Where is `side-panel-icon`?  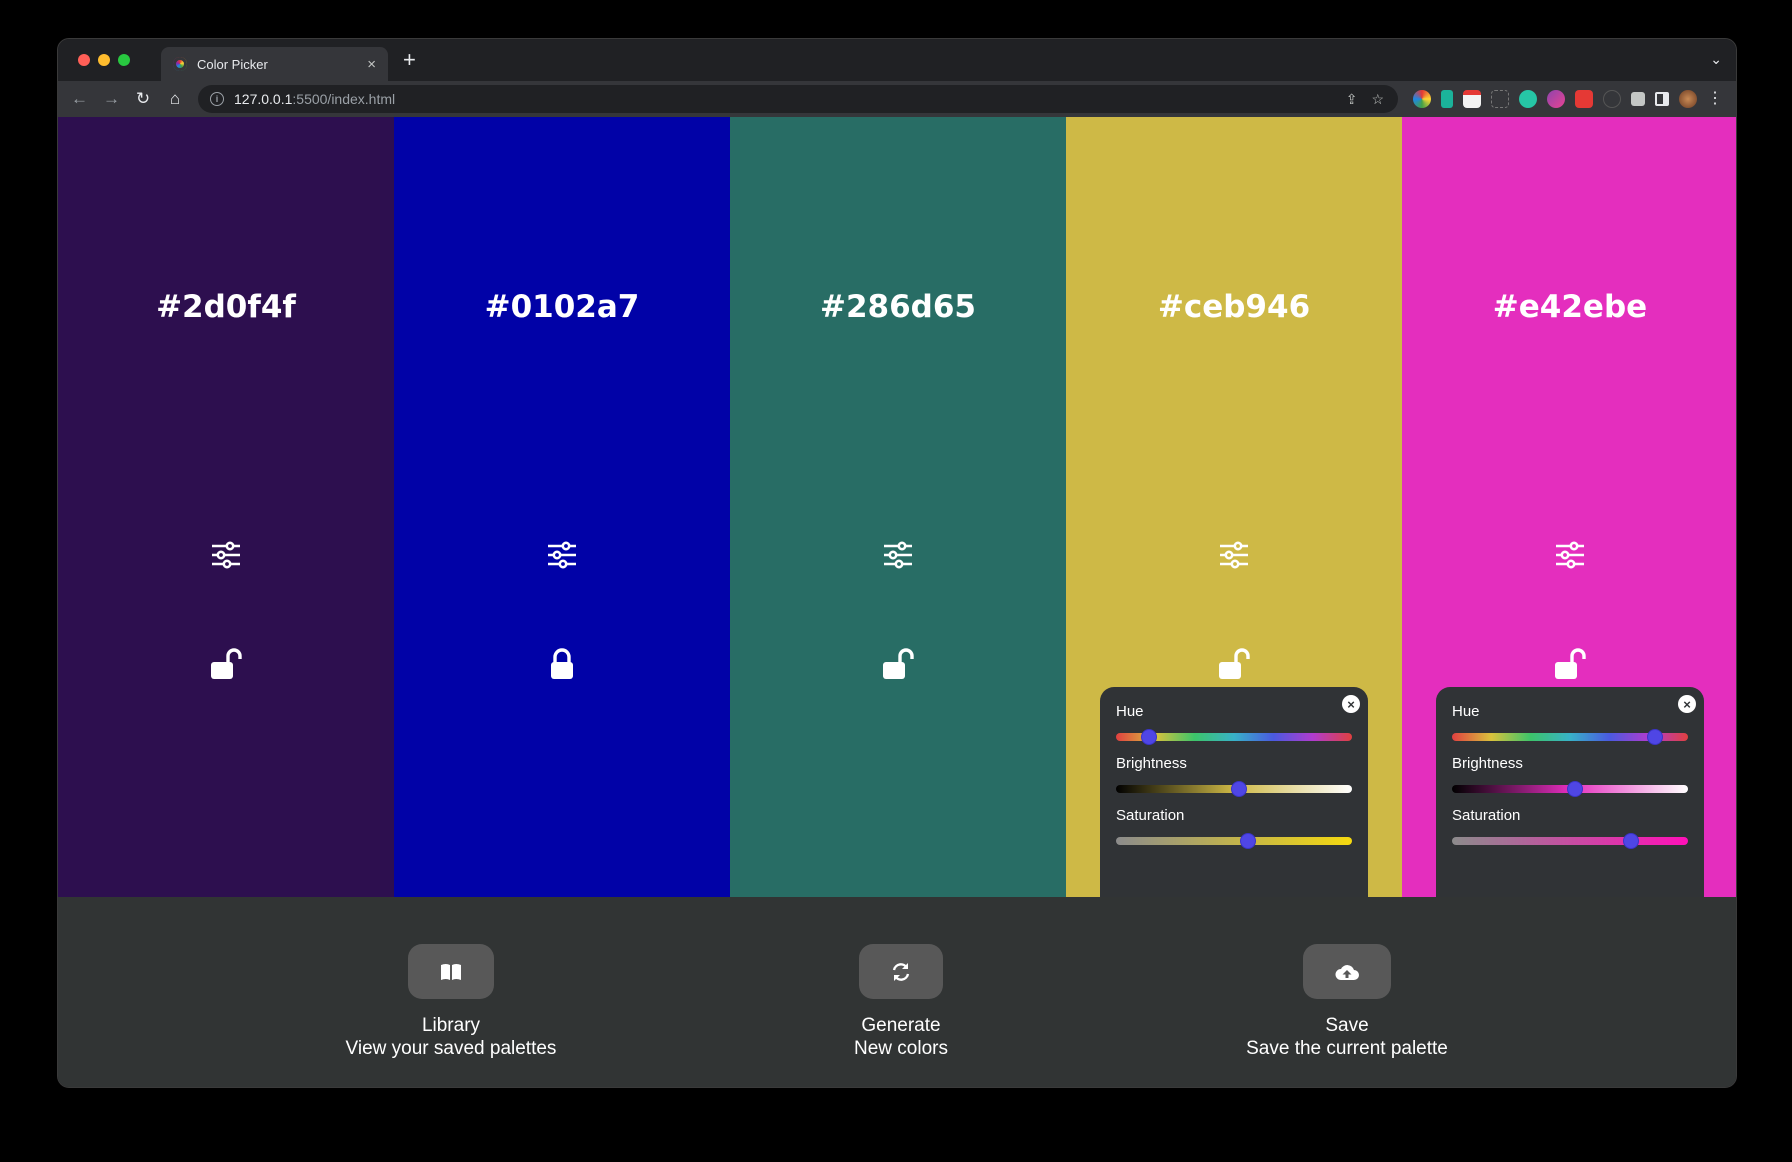 side-panel-icon is located at coordinates (1662, 99).